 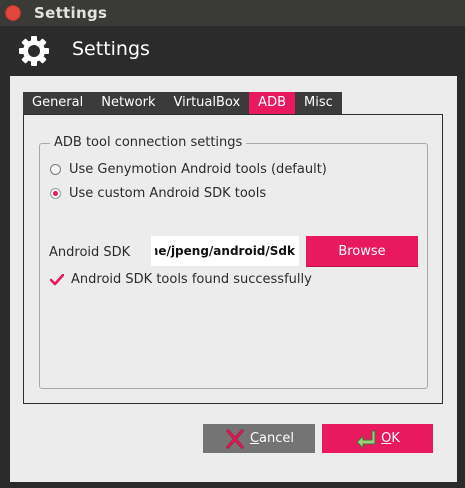 What do you see at coordinates (128, 103) in the screenshot?
I see `tab-network: Network` at bounding box center [128, 103].